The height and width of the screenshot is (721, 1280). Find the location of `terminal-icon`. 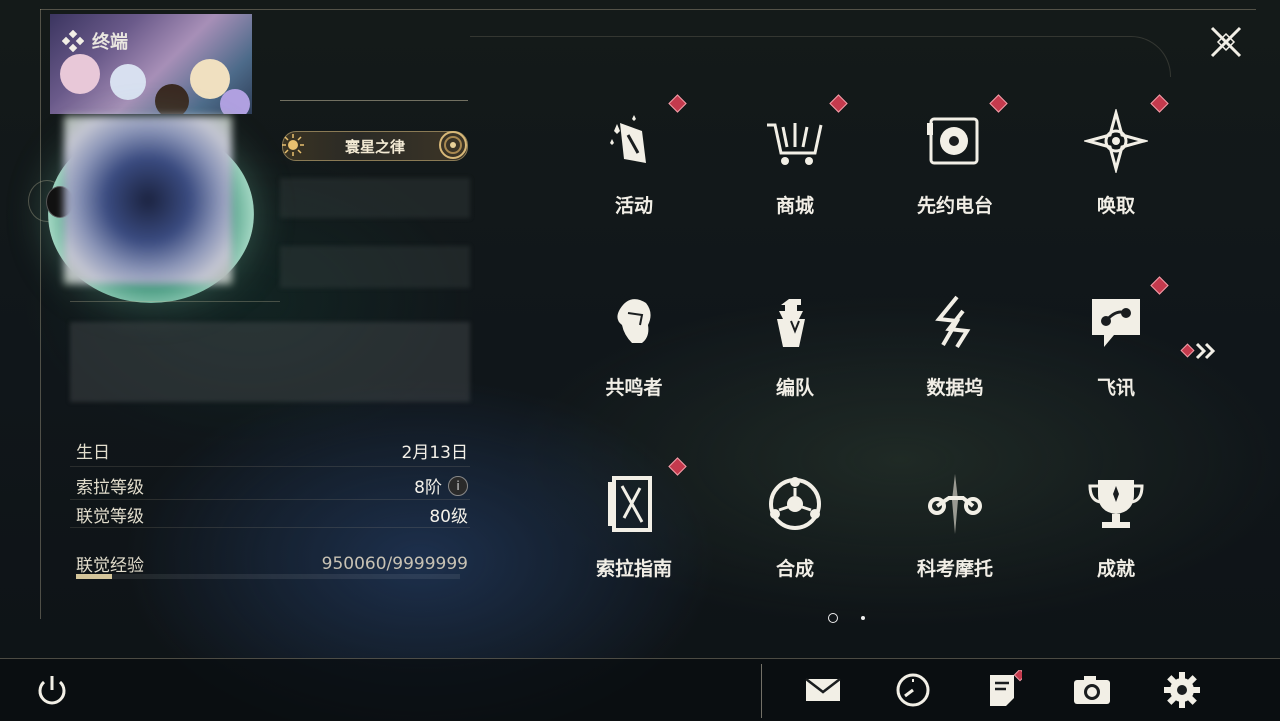

terminal-icon is located at coordinates (73, 41).